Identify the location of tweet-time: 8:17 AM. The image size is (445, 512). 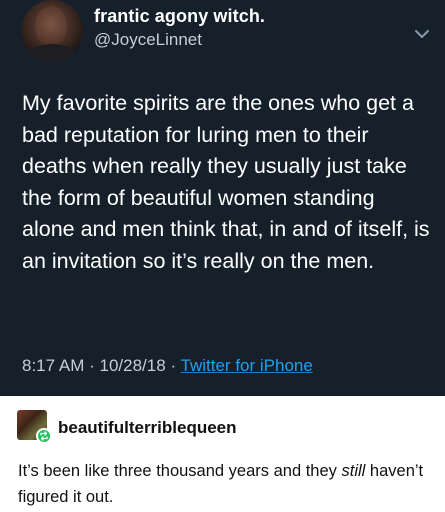
(53, 365).